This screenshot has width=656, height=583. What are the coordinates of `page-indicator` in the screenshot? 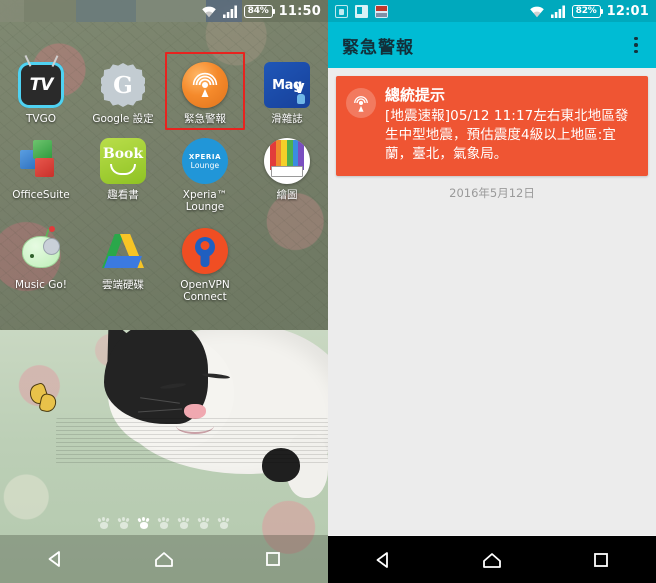 It's located at (164, 522).